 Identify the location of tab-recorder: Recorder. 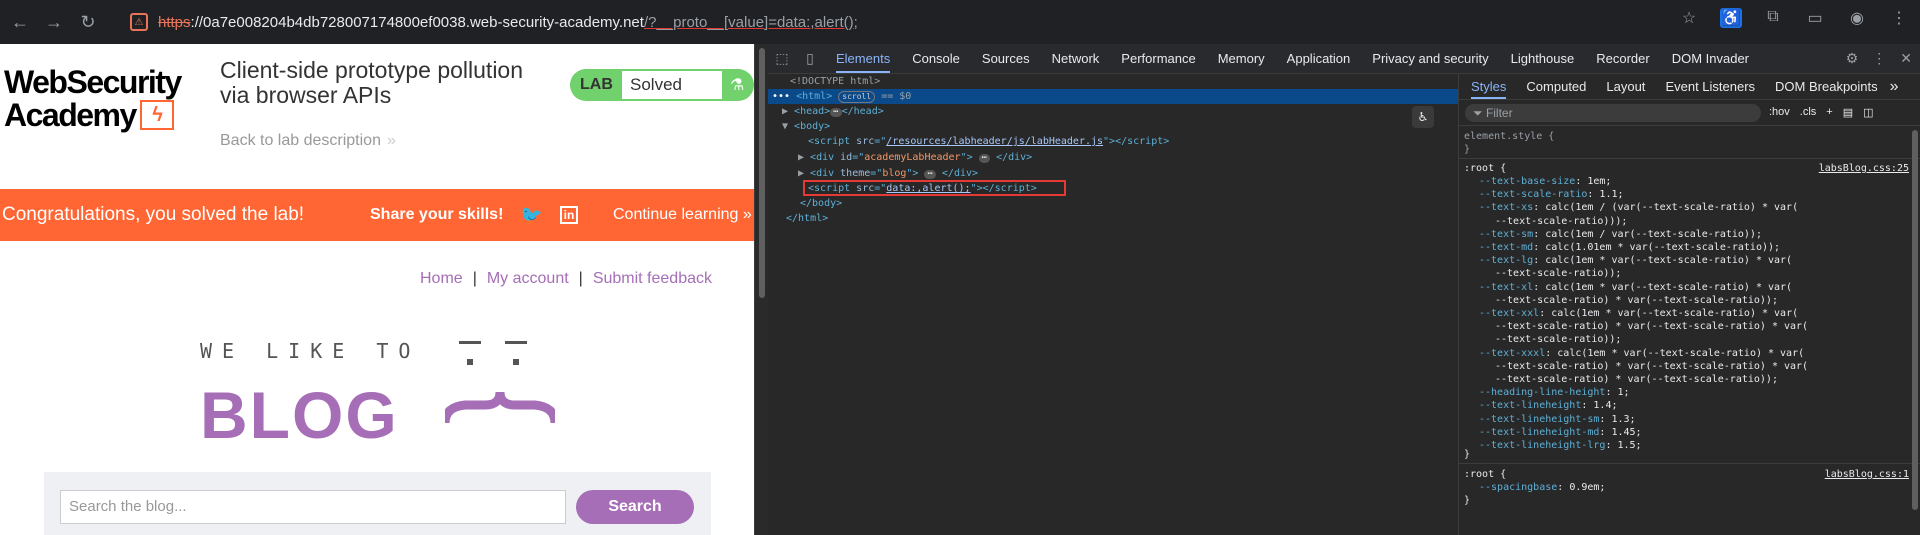
(1622, 58).